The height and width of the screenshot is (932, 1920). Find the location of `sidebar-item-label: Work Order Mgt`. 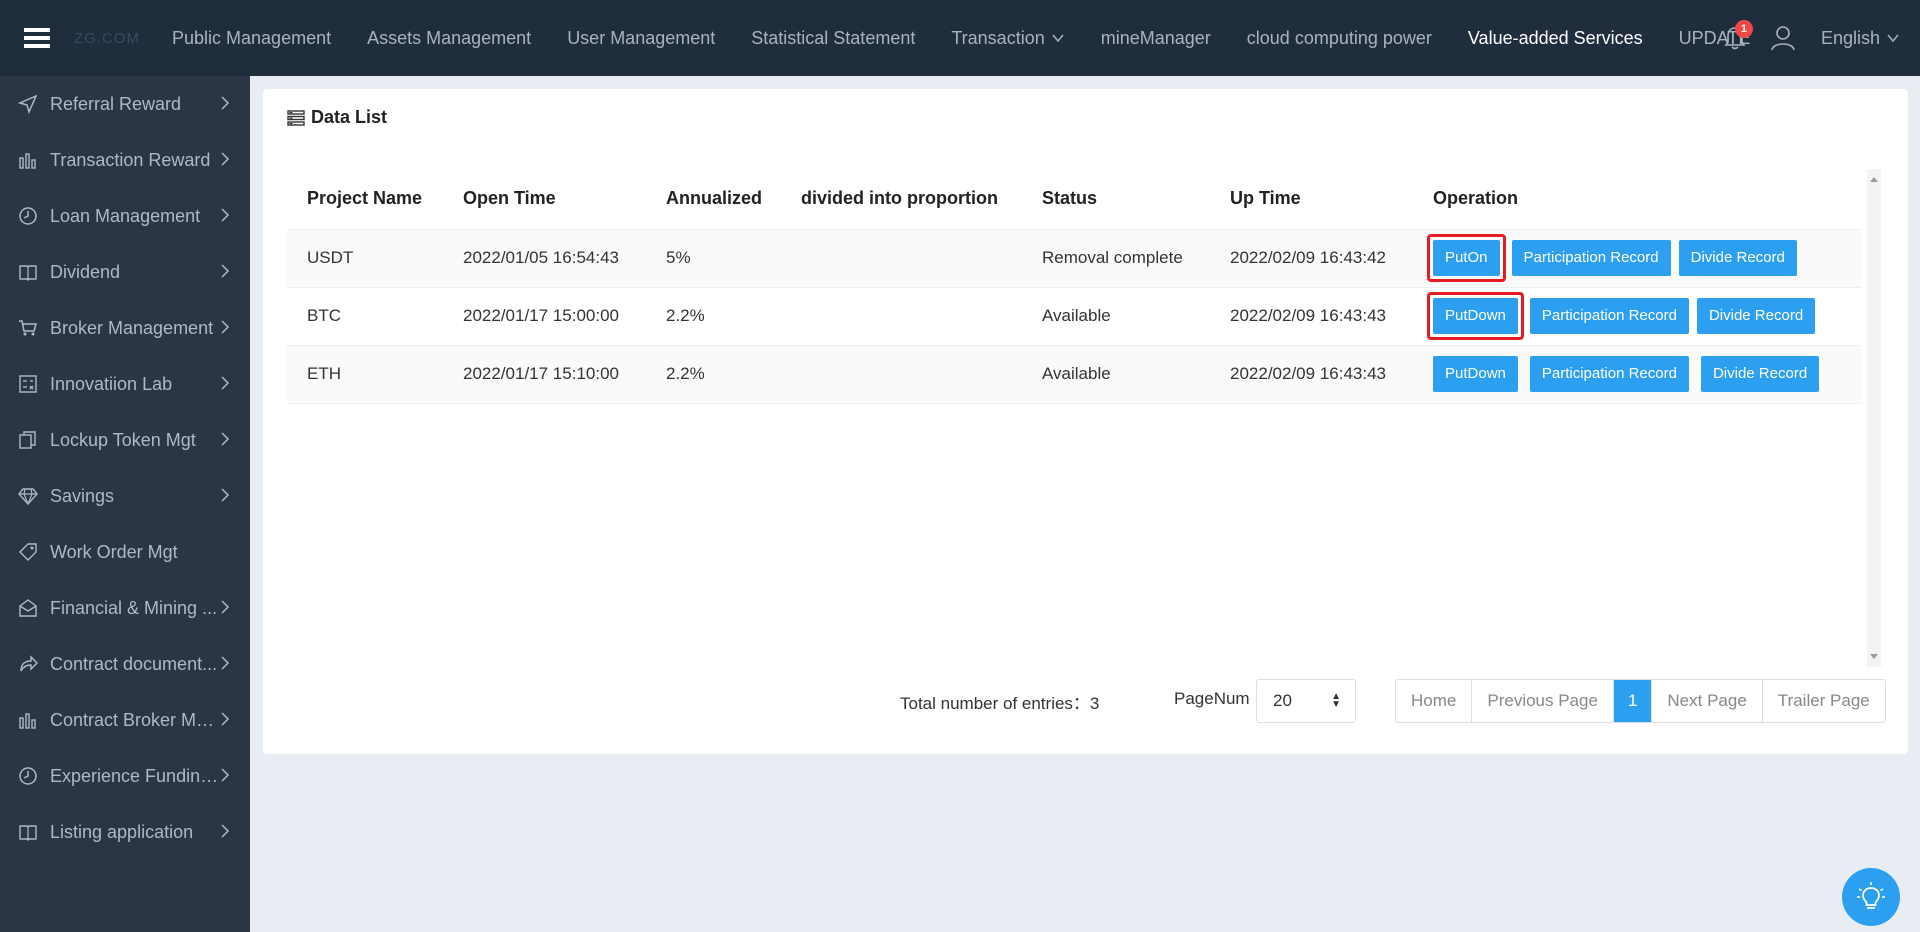

sidebar-item-label: Work Order Mgt is located at coordinates (114, 551).